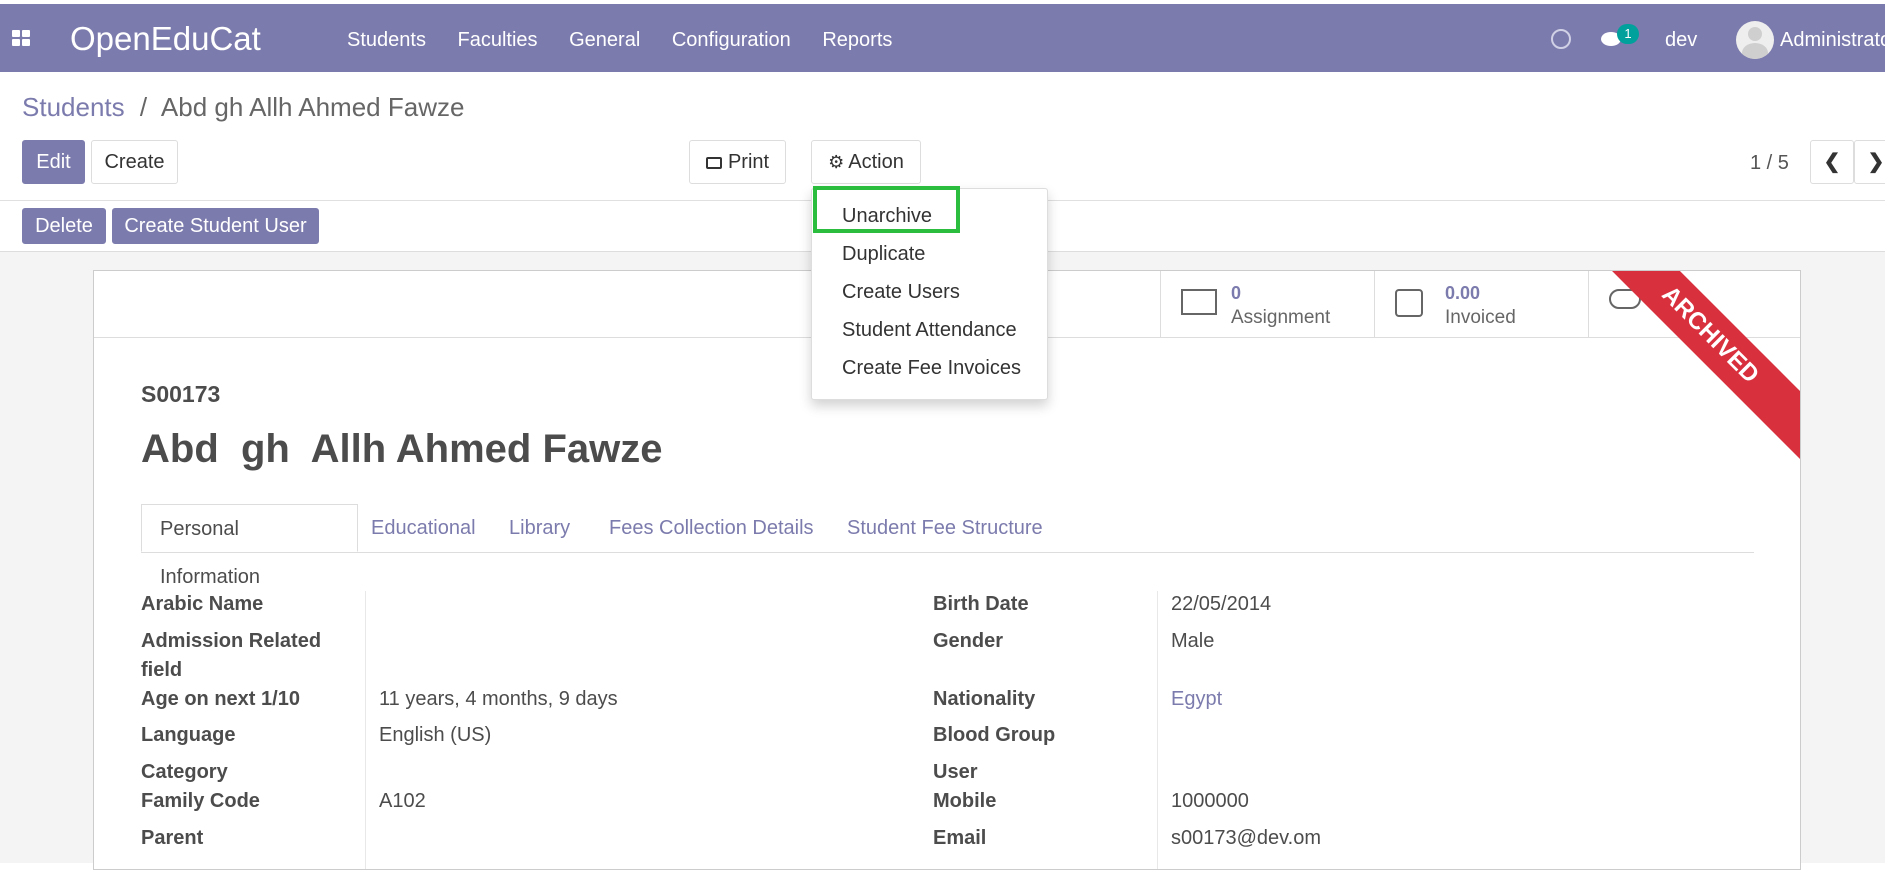 This screenshot has height=870, width=1885. What do you see at coordinates (1481, 304) in the screenshot?
I see `invoiced-stat-button: 0.00 Invoiced` at bounding box center [1481, 304].